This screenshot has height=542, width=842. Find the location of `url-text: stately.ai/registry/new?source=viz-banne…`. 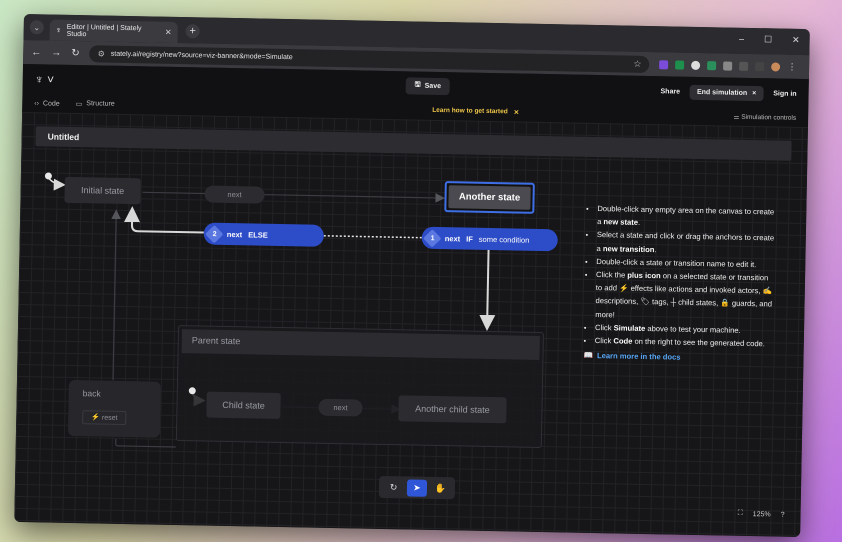

url-text: stately.ai/registry/new?source=viz-banne… is located at coordinates (201, 55).